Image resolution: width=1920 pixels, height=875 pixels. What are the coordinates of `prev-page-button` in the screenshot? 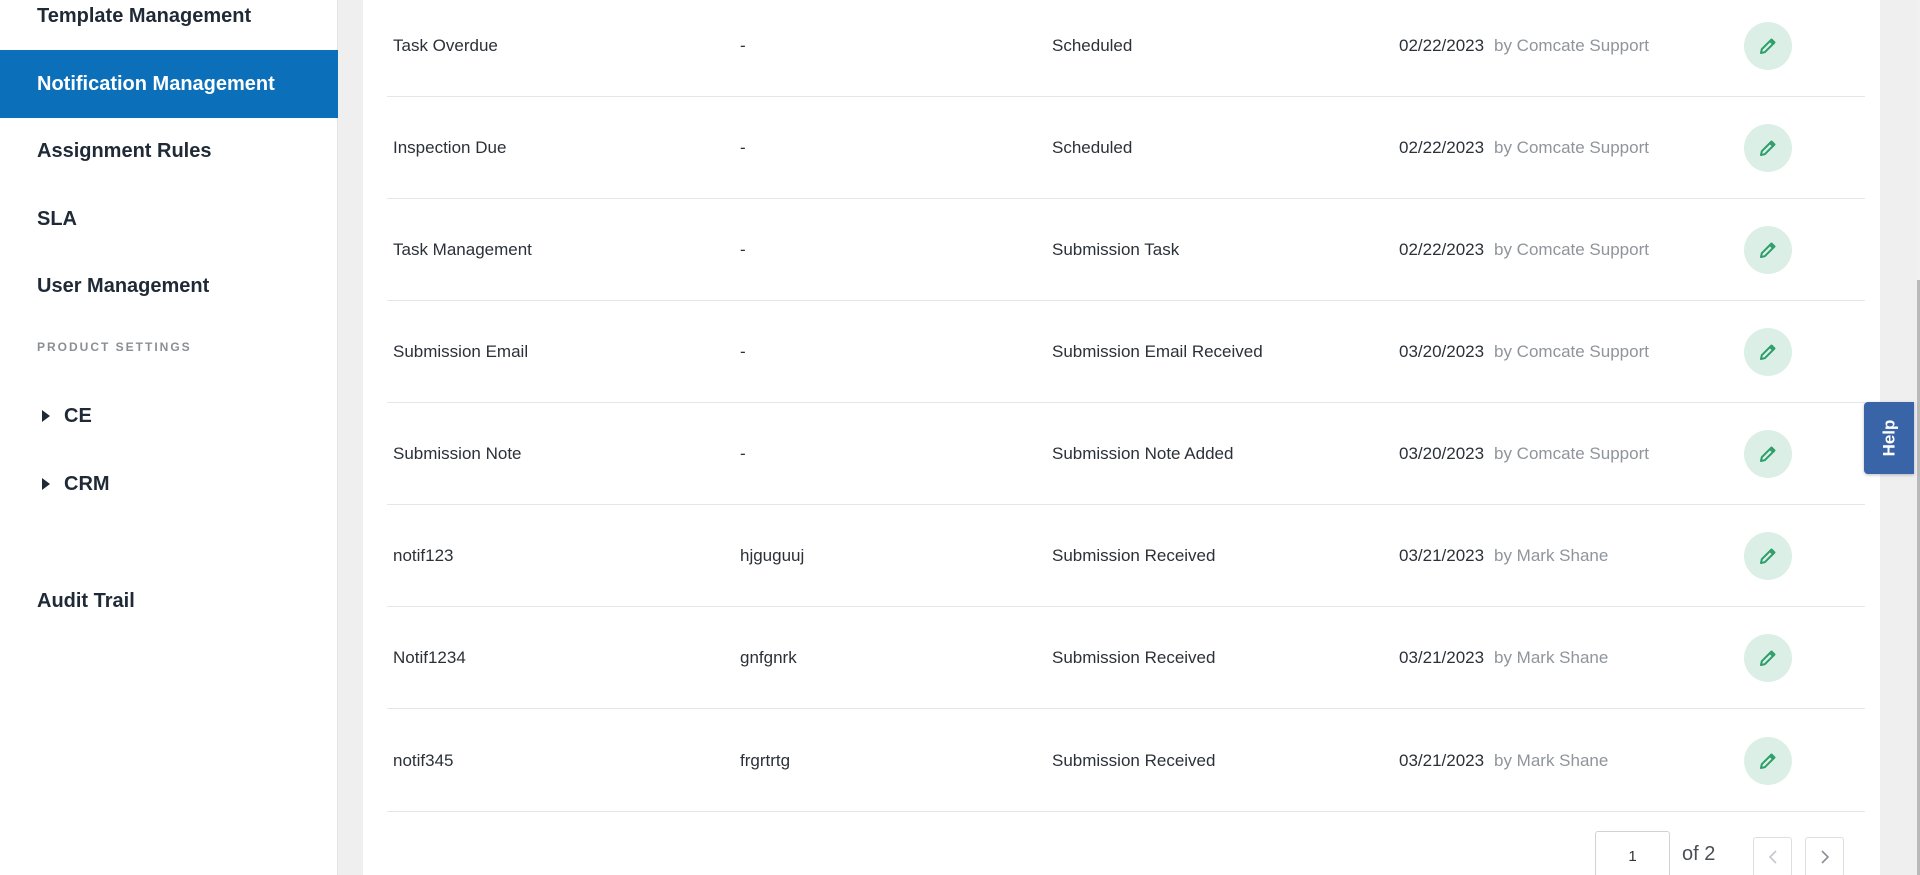 It's located at (1772, 856).